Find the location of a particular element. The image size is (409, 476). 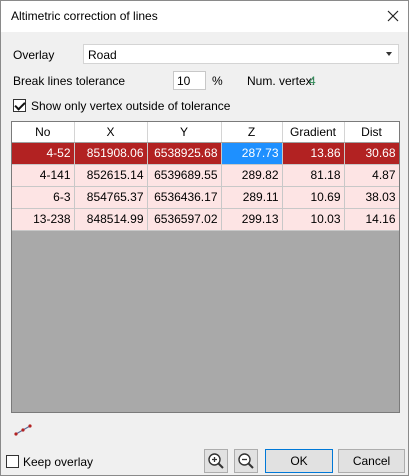

overlay-label: Overlay is located at coordinates (34, 55).